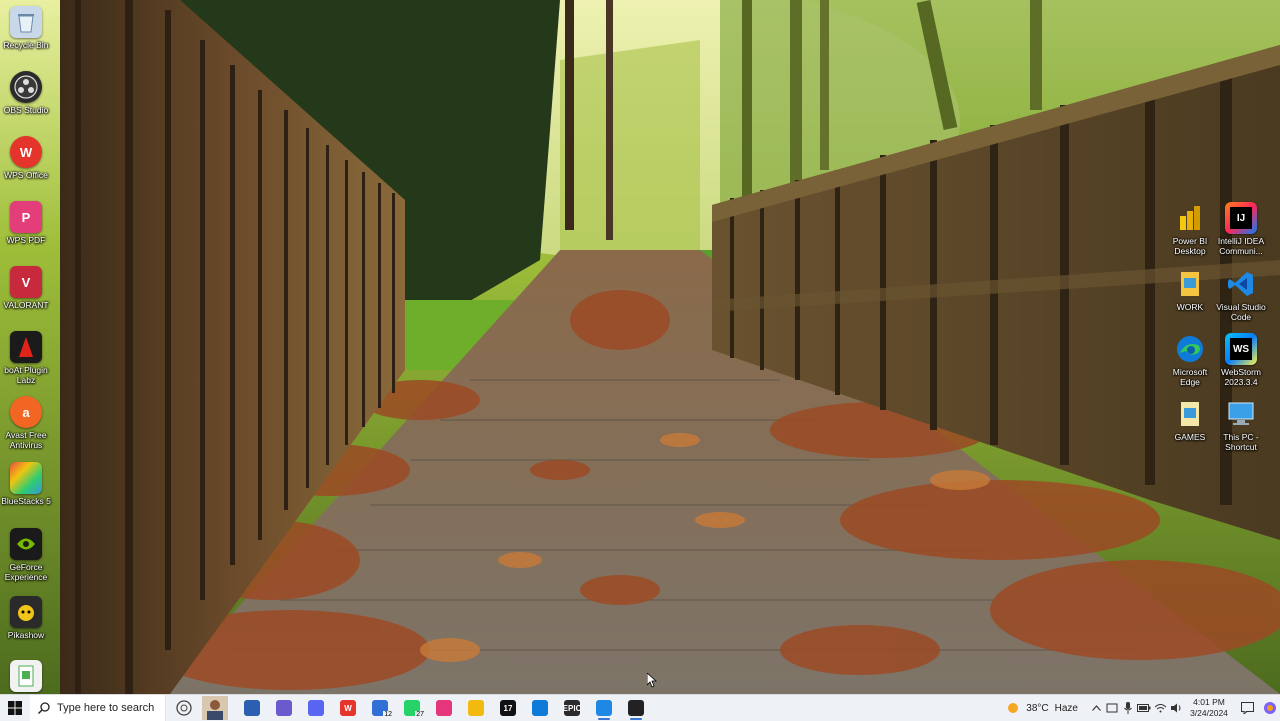  I want to click on desktop-icon-edge: Microsoft Edge, so click(1190, 360).